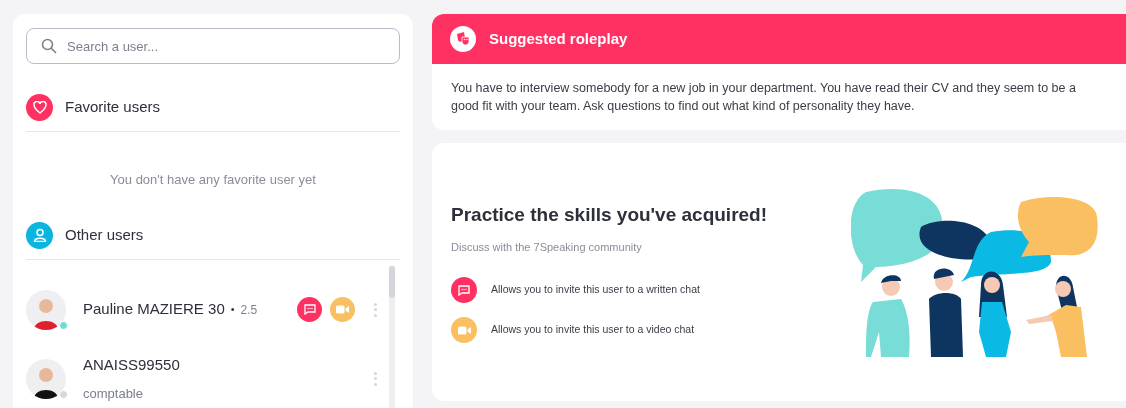 This screenshot has height=408, width=1126. What do you see at coordinates (593, 330) in the screenshot?
I see `legend-text: Allows you to invite this user to a video chat` at bounding box center [593, 330].